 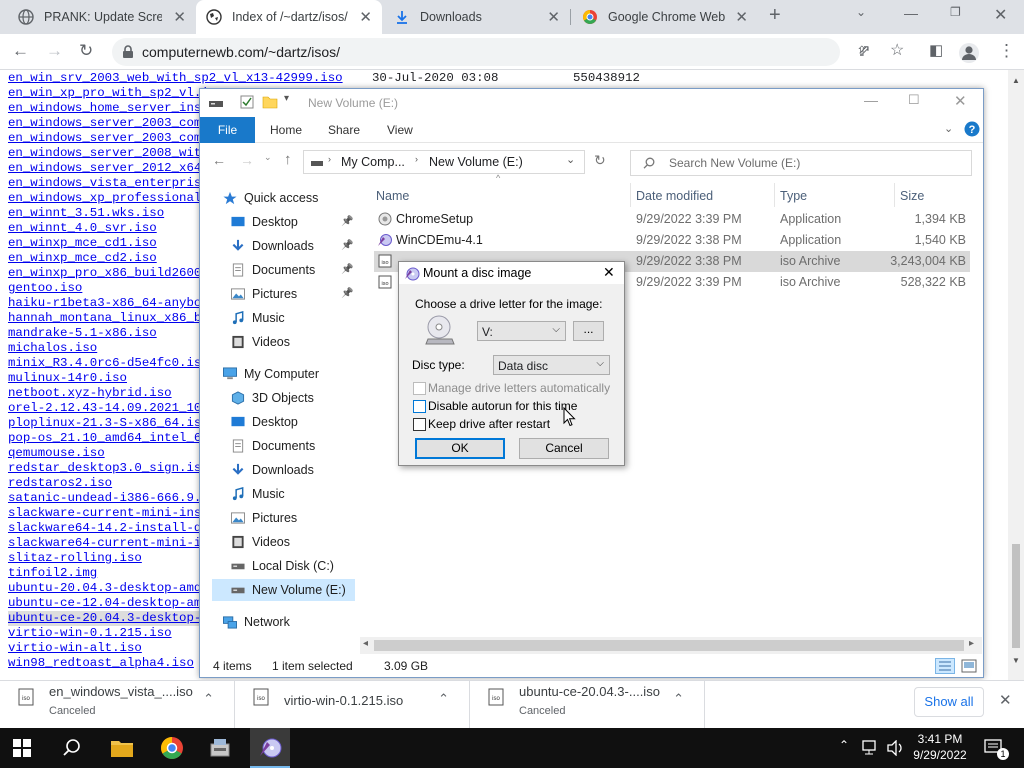 What do you see at coordinates (587, 705) in the screenshot?
I see `download-item: iso ubuntu-ce-20.04.3-....iso Canceled ⌃` at bounding box center [587, 705].